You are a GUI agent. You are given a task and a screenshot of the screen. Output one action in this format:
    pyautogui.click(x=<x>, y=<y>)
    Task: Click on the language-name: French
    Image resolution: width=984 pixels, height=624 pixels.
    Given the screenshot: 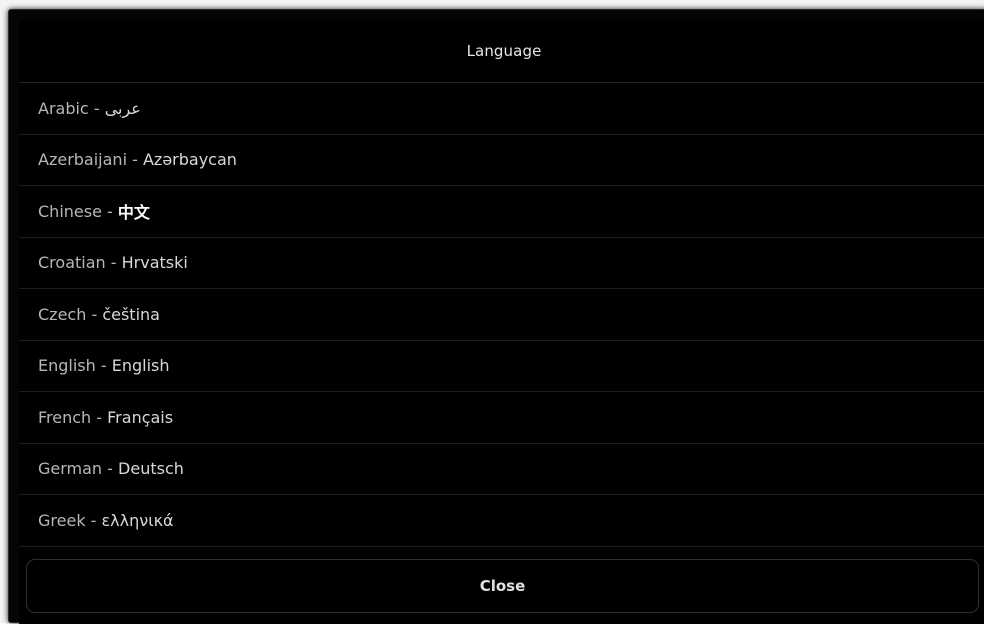 What is the action you would take?
    pyautogui.click(x=65, y=417)
    